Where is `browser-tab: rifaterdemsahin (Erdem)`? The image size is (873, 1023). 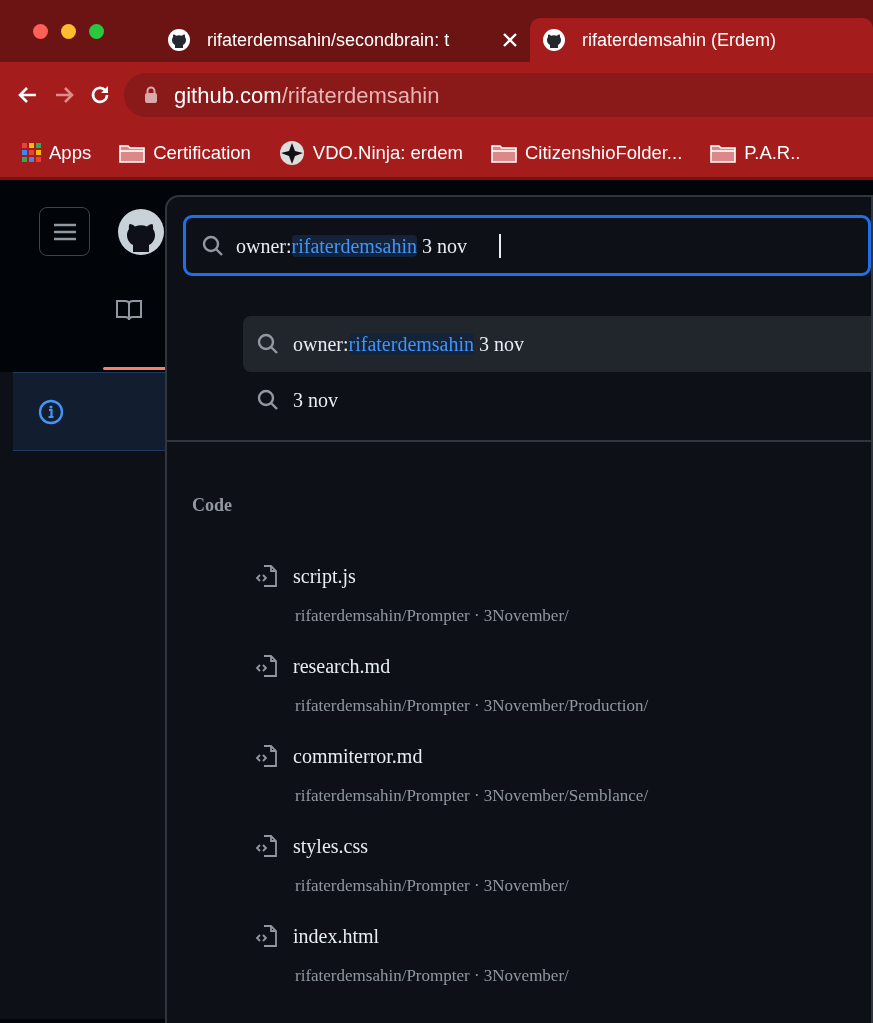
browser-tab: rifaterdemsahin (Erdem) is located at coordinates (701, 40).